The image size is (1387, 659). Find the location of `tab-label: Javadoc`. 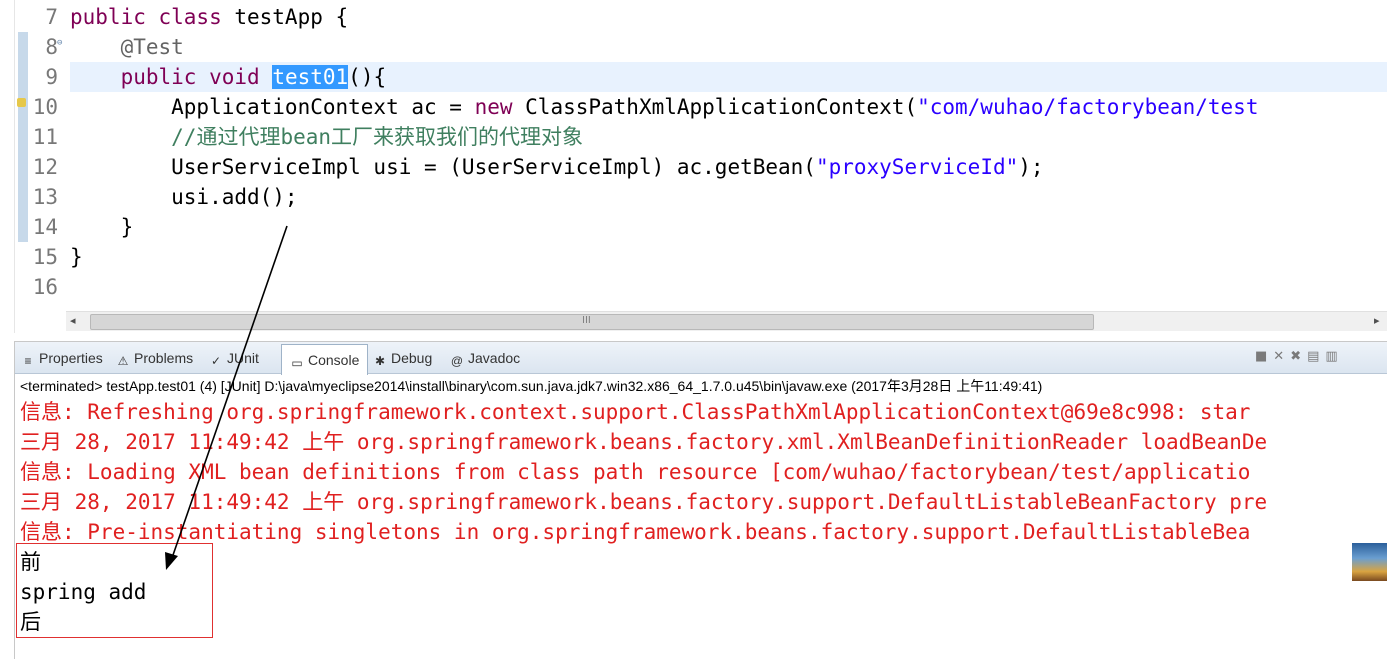

tab-label: Javadoc is located at coordinates (494, 358).